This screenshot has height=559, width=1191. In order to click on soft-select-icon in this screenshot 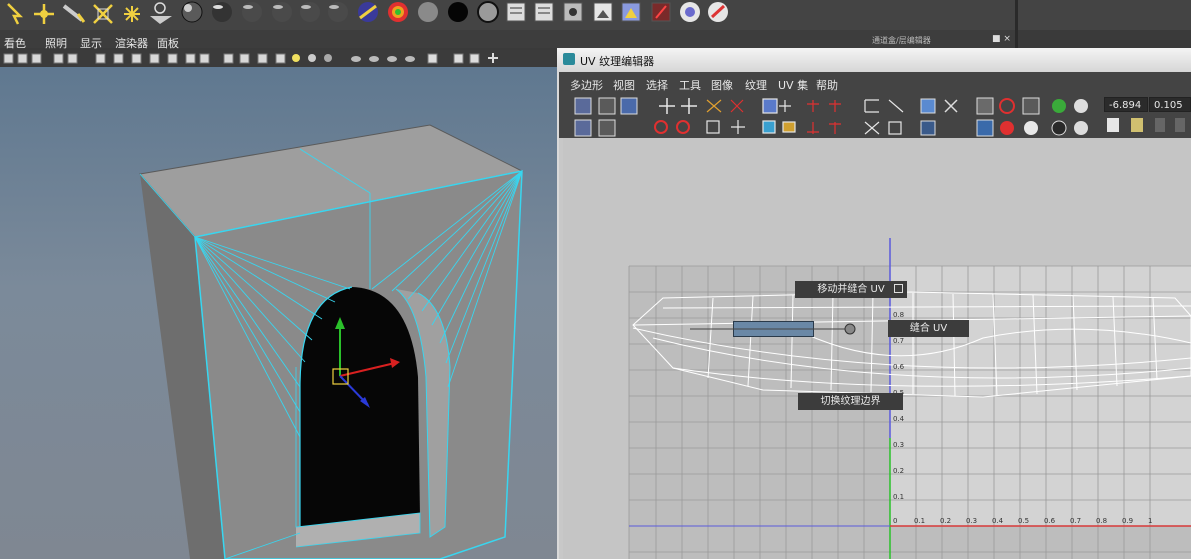, I will do `click(132, 14)`.